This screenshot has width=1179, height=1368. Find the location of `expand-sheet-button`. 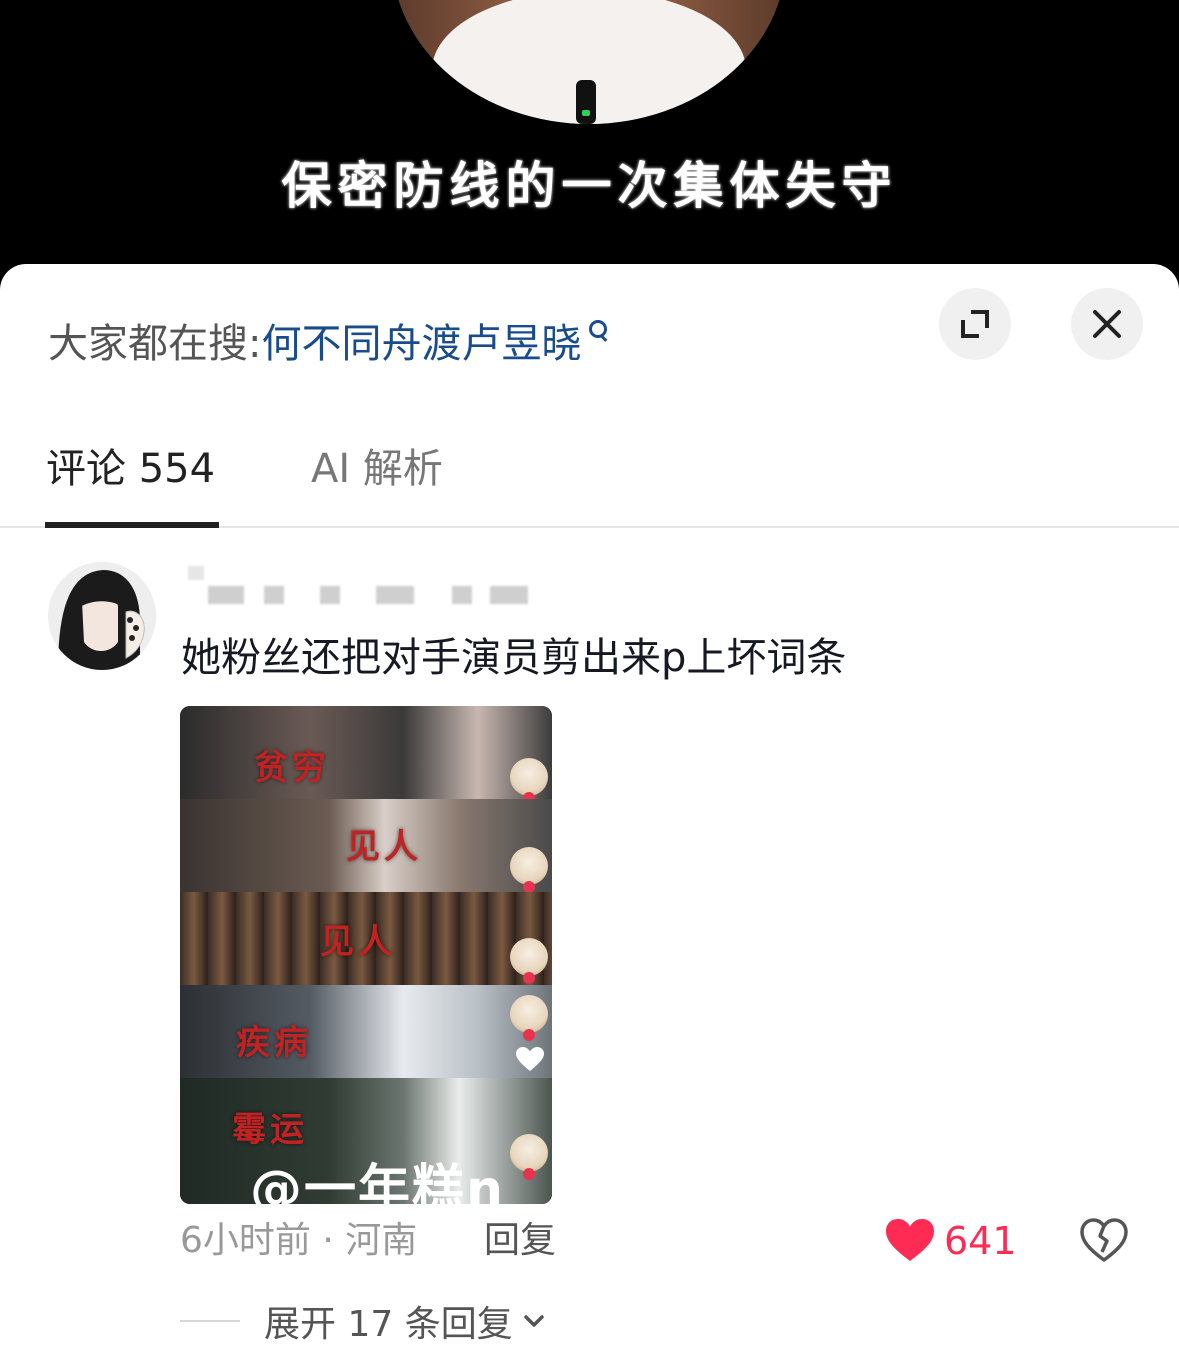

expand-sheet-button is located at coordinates (975, 324).